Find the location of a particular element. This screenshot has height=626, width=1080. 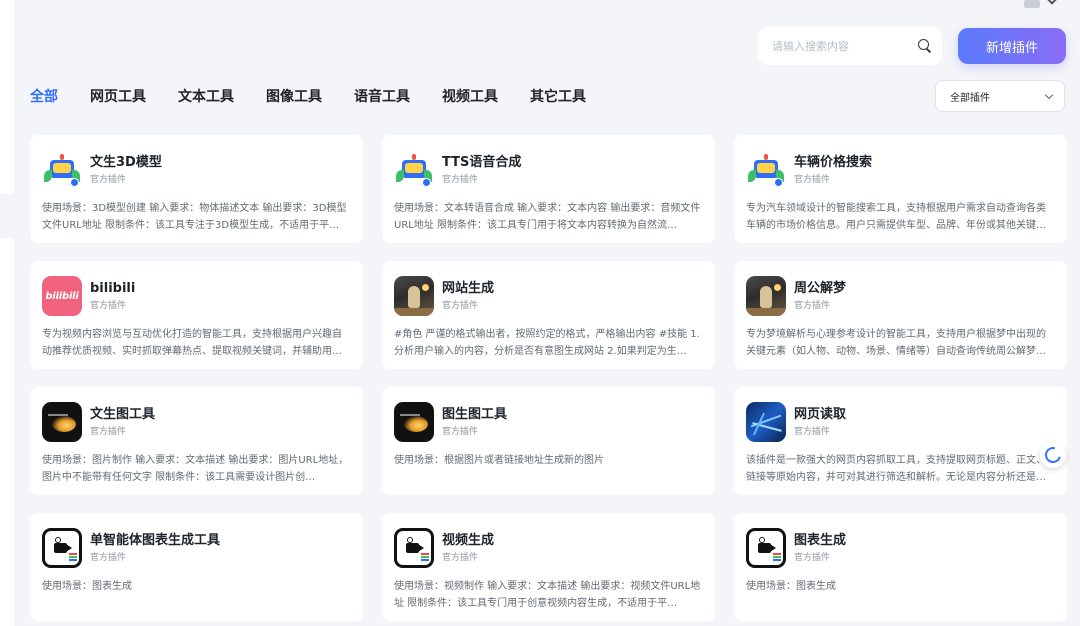

plugin-title: 文生3D模型 is located at coordinates (126, 162).